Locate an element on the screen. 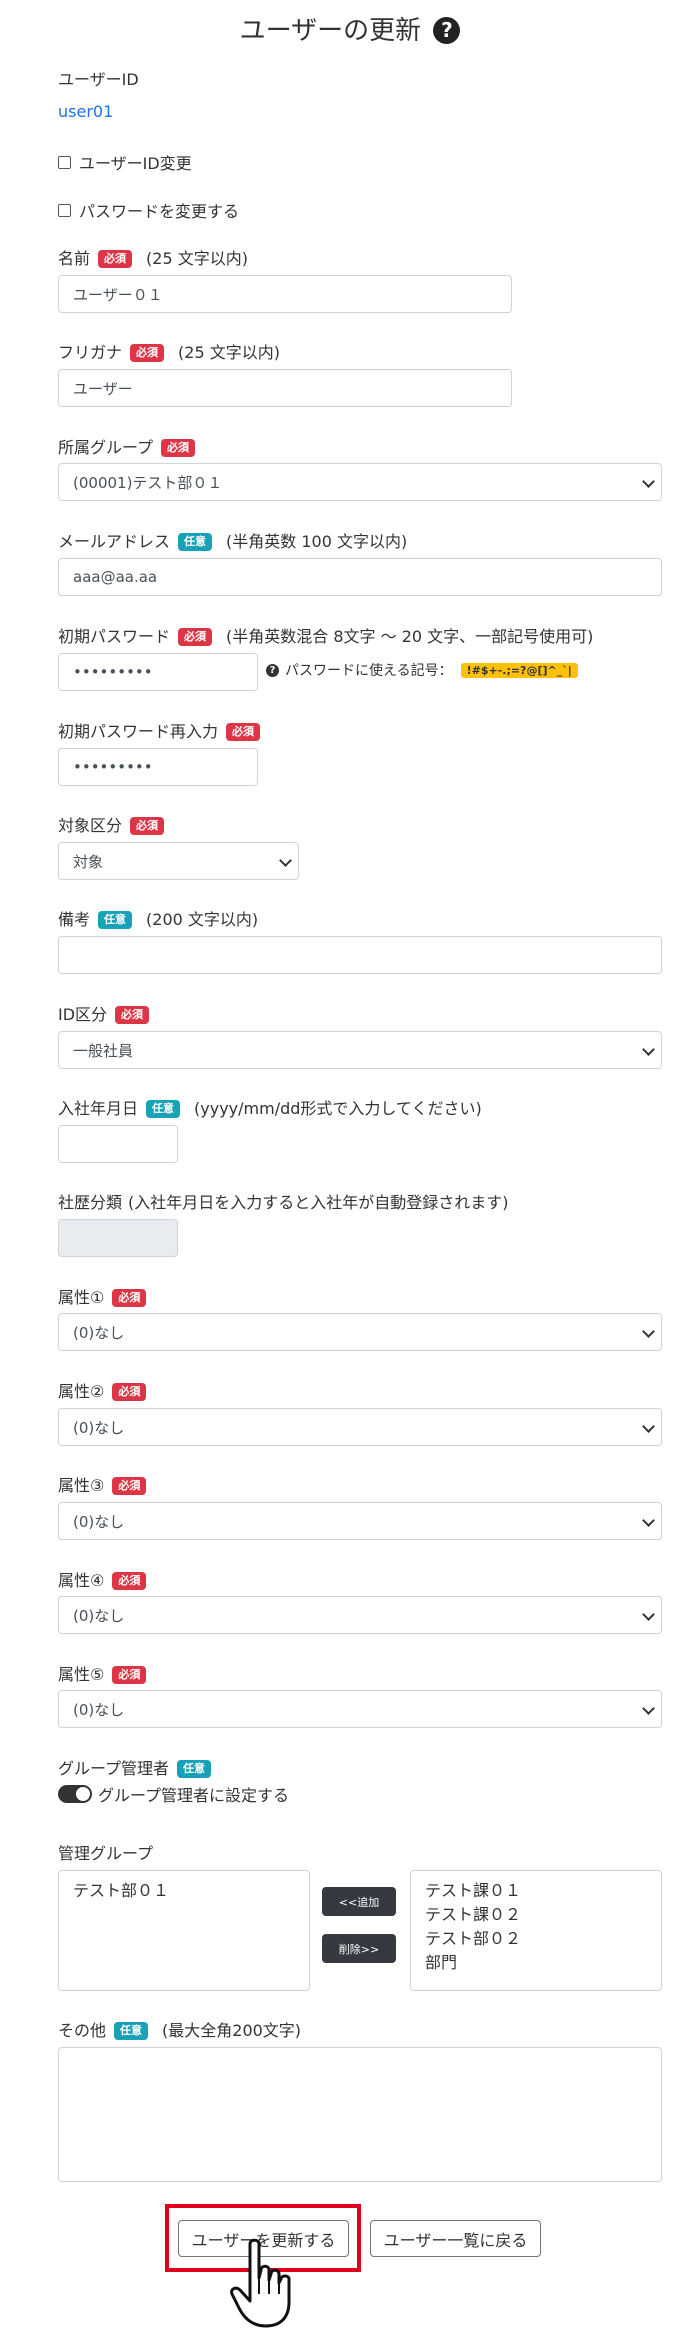 Image resolution: width=700 pixels, height=2334 pixels. attribute-2-select: (0)なし is located at coordinates (360, 1427).